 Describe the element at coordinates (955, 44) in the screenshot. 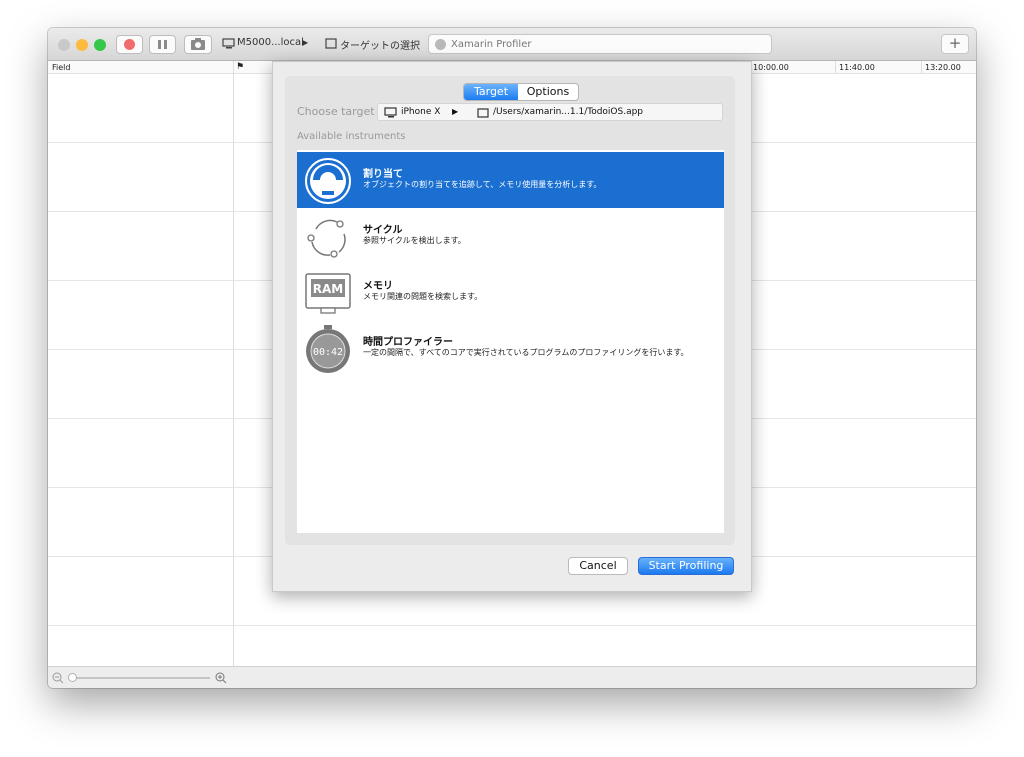

I see `add-button: +` at that location.